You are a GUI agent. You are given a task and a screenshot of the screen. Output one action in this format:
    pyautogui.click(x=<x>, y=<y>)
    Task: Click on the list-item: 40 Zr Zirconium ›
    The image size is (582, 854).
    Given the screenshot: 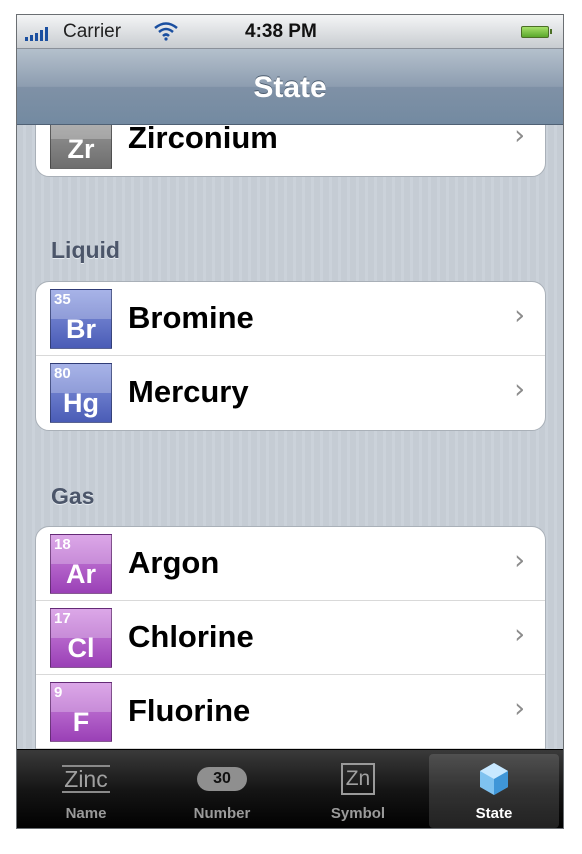 What is the action you would take?
    pyautogui.click(x=290, y=150)
    